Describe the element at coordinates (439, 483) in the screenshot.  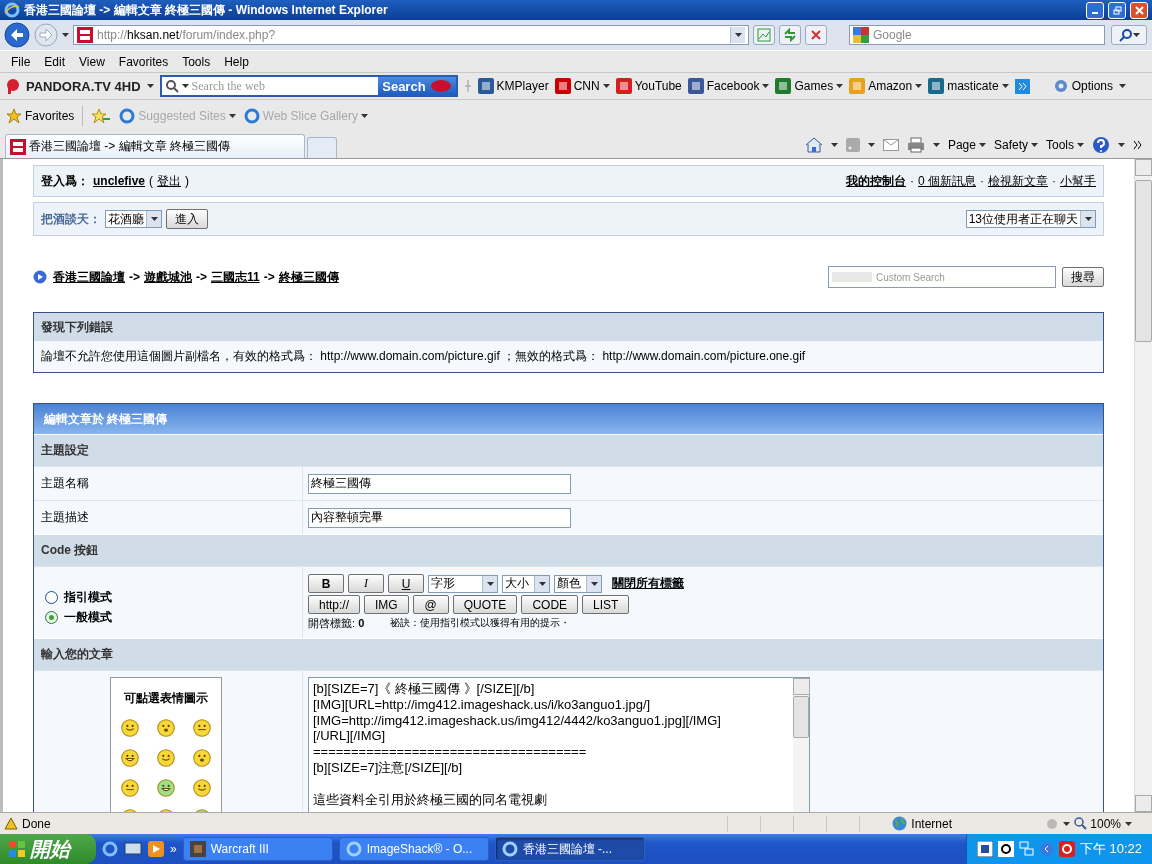
I see `text-field: 終極三國傳` at that location.